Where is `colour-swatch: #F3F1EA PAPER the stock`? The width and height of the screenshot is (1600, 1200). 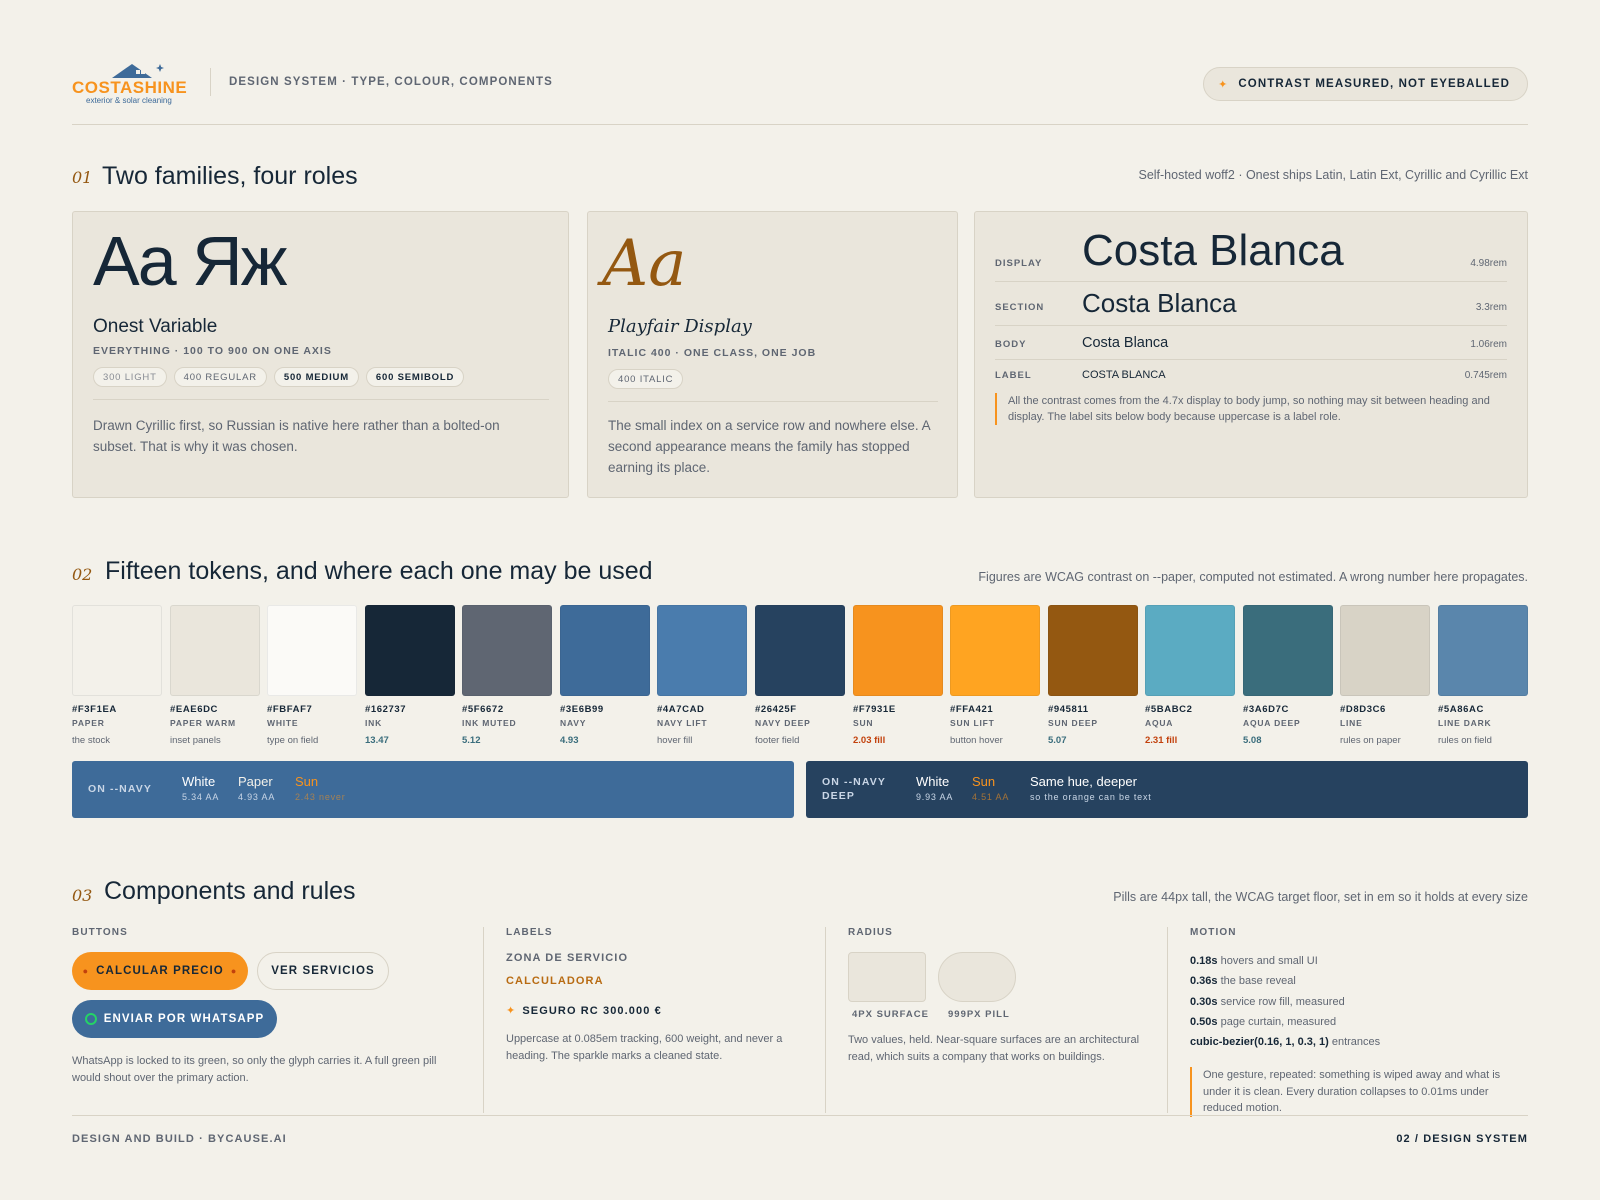 colour-swatch: #F3F1EA PAPER the stock is located at coordinates (117, 675).